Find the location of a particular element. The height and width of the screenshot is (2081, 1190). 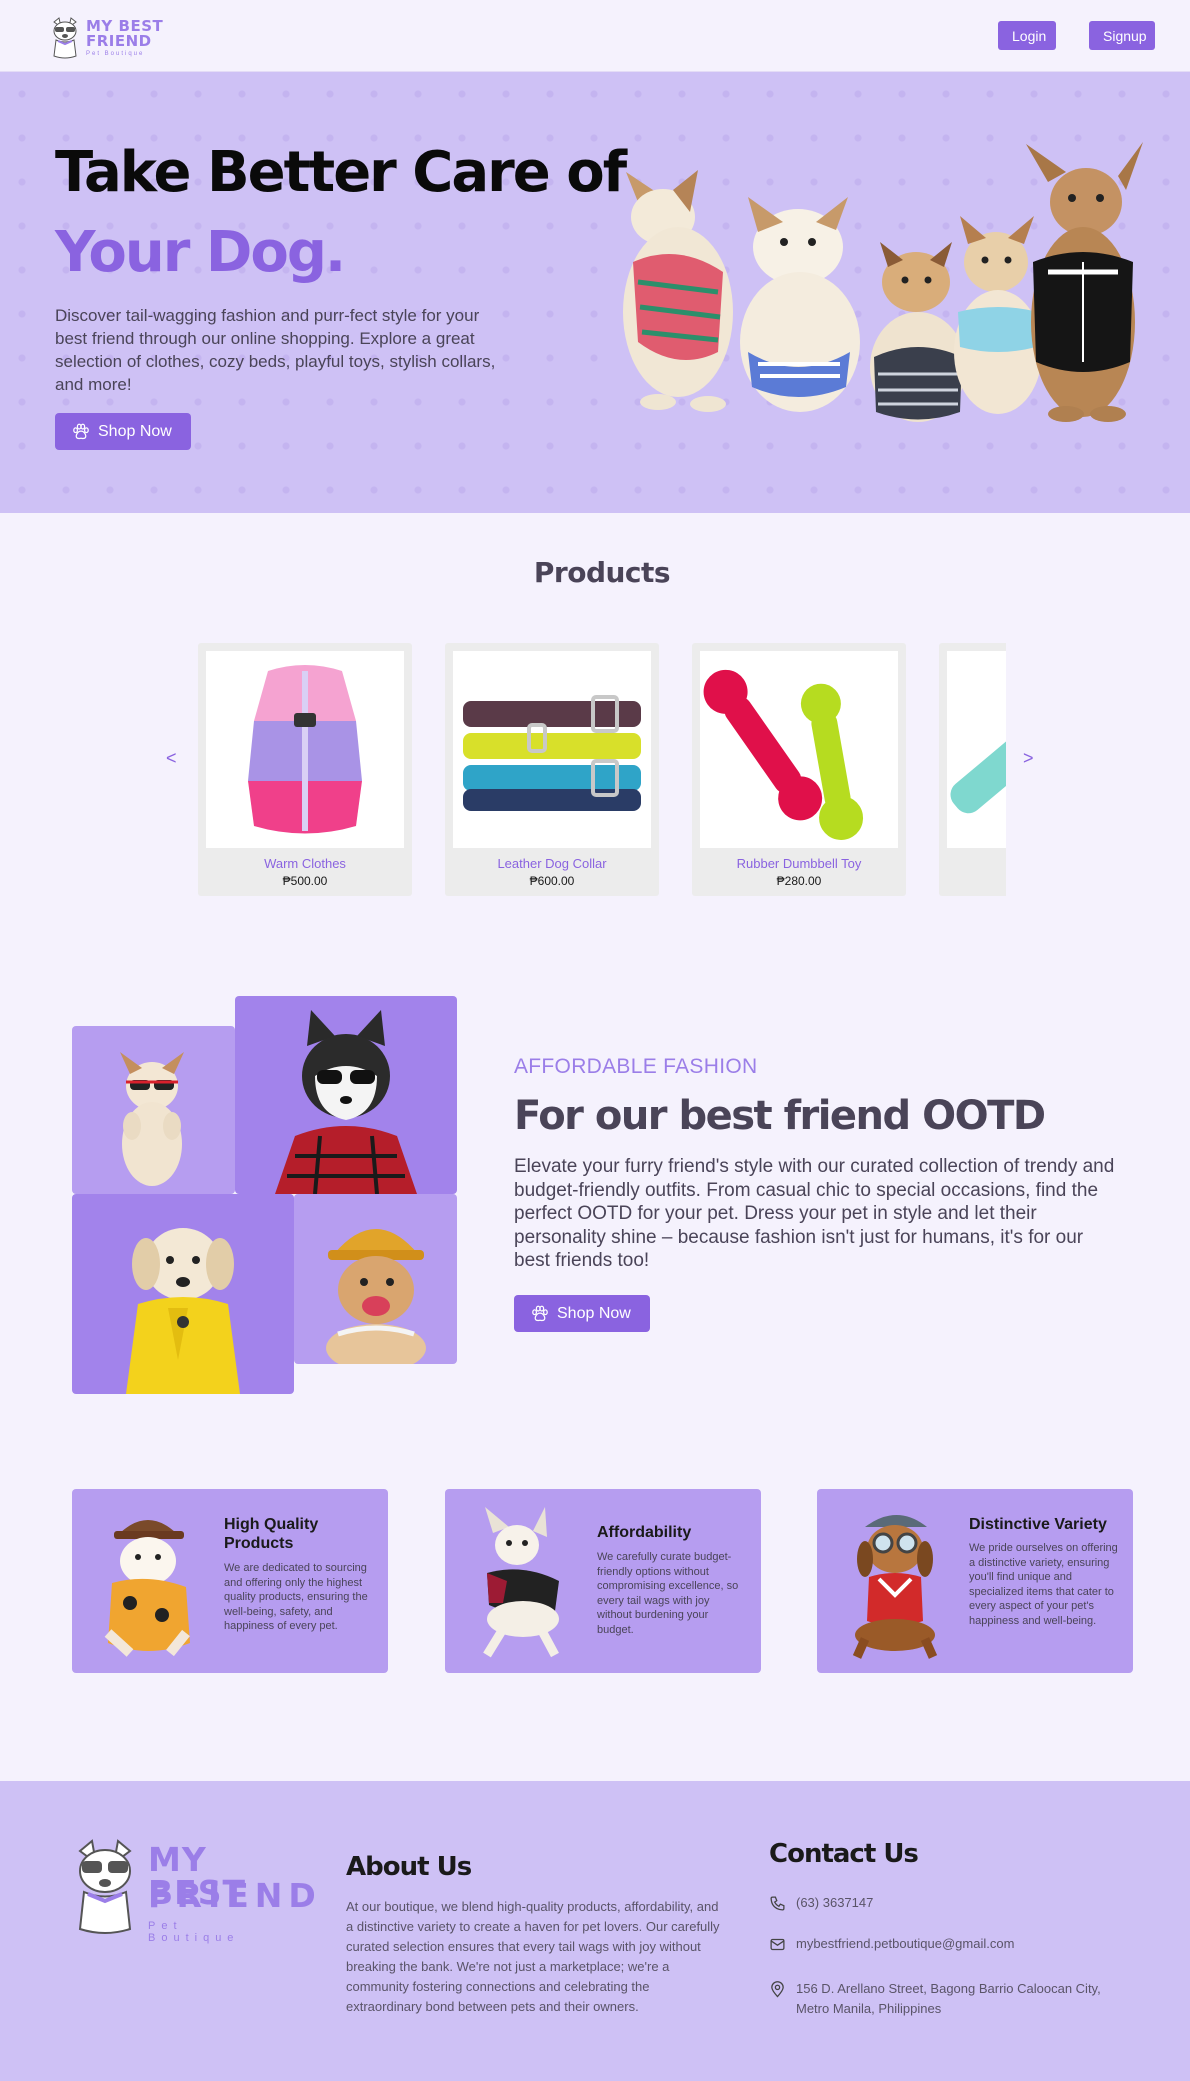

hero-shop-now-label: Shop Now is located at coordinates (135, 431).